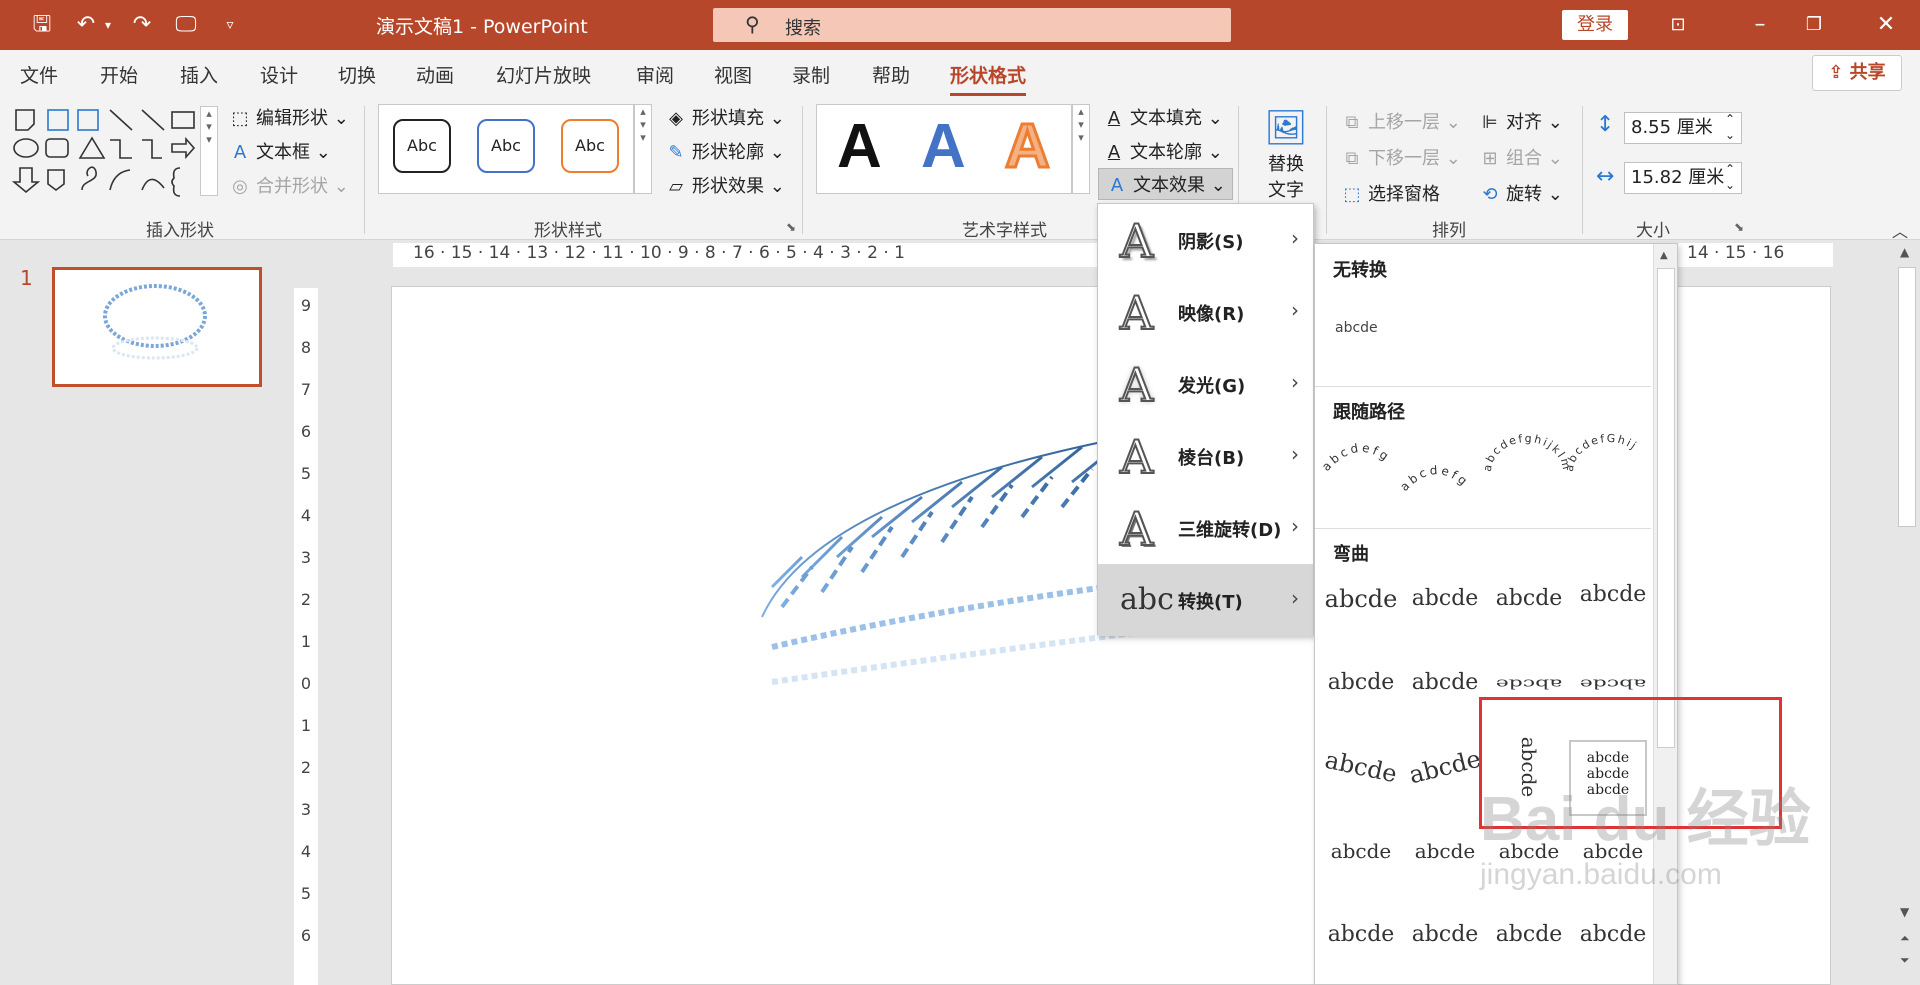  What do you see at coordinates (1814, 25) in the screenshot?
I see `restore-icon: ❐` at bounding box center [1814, 25].